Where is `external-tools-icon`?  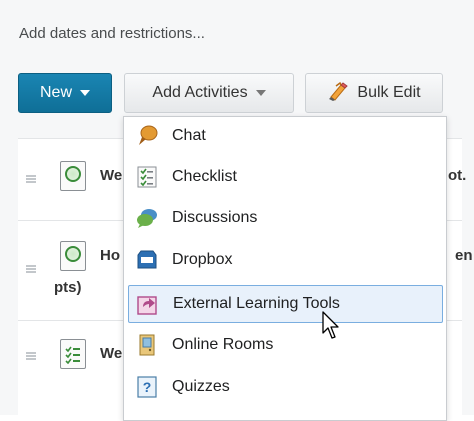 external-tools-icon is located at coordinates (148, 304).